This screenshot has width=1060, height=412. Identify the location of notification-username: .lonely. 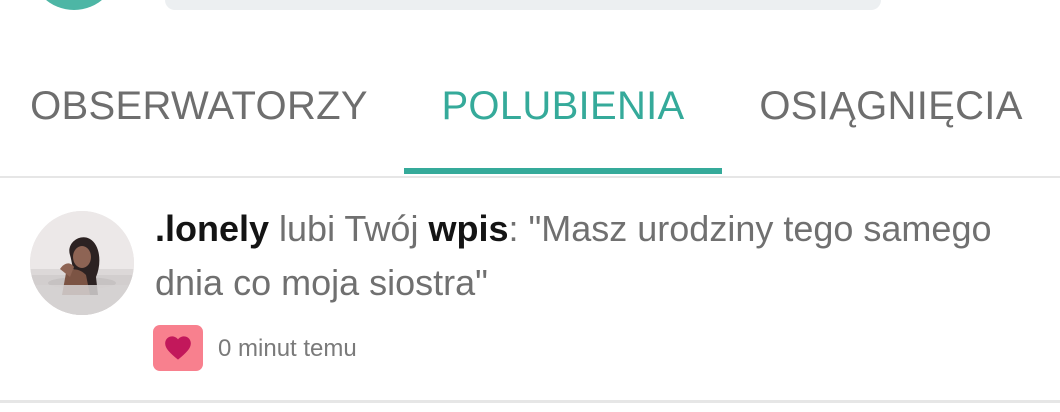
(212, 228).